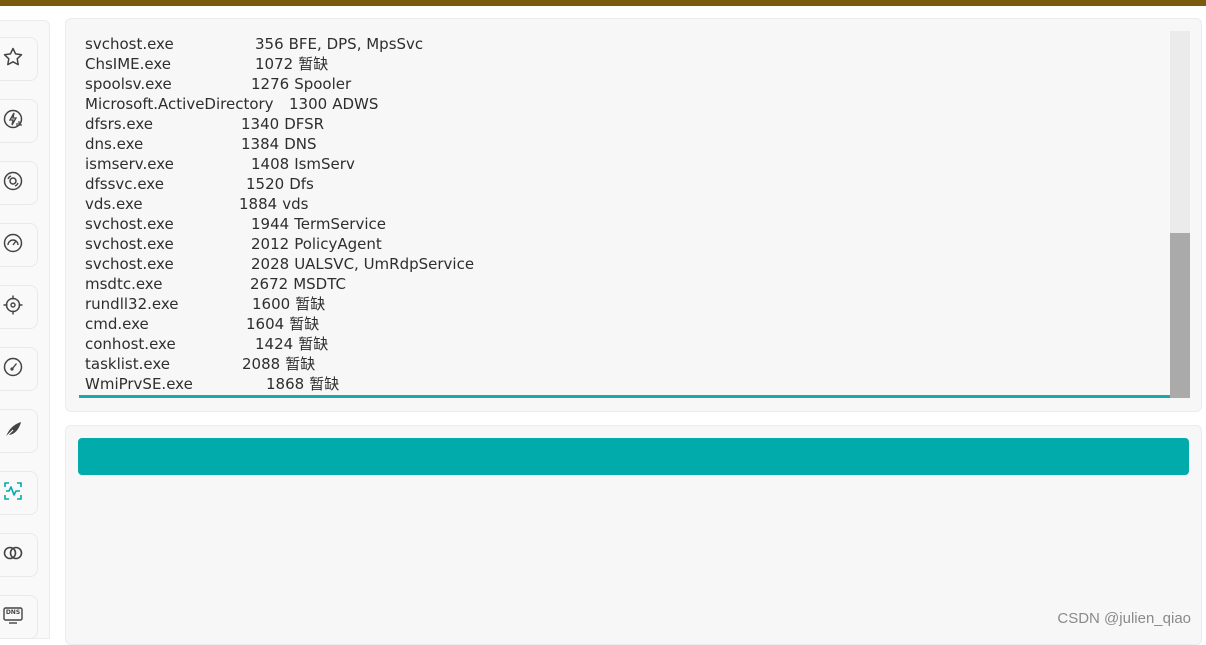  I want to click on image-name: Microsoft.ActiveDirectory, so click(179, 104).